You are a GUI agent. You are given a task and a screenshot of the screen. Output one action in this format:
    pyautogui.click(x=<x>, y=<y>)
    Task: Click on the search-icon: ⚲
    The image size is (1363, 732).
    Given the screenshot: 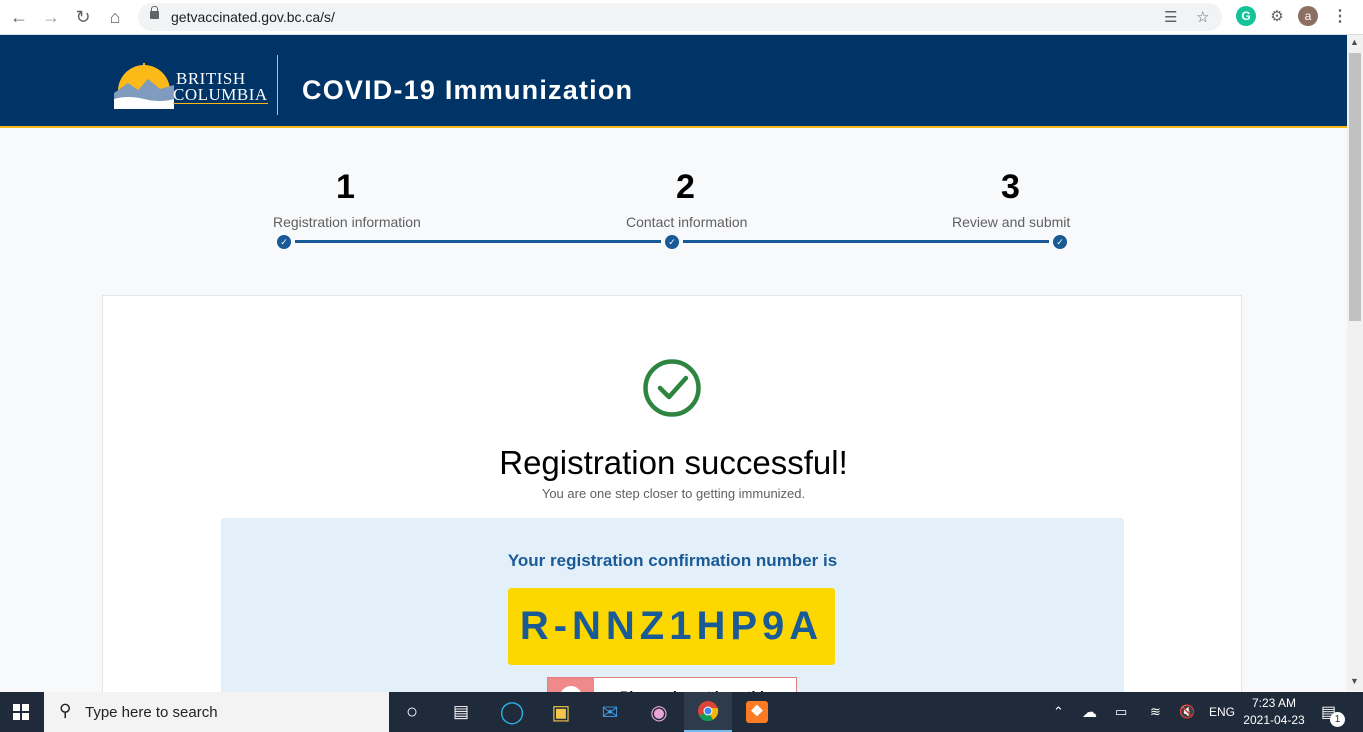 What is the action you would take?
    pyautogui.click(x=65, y=710)
    